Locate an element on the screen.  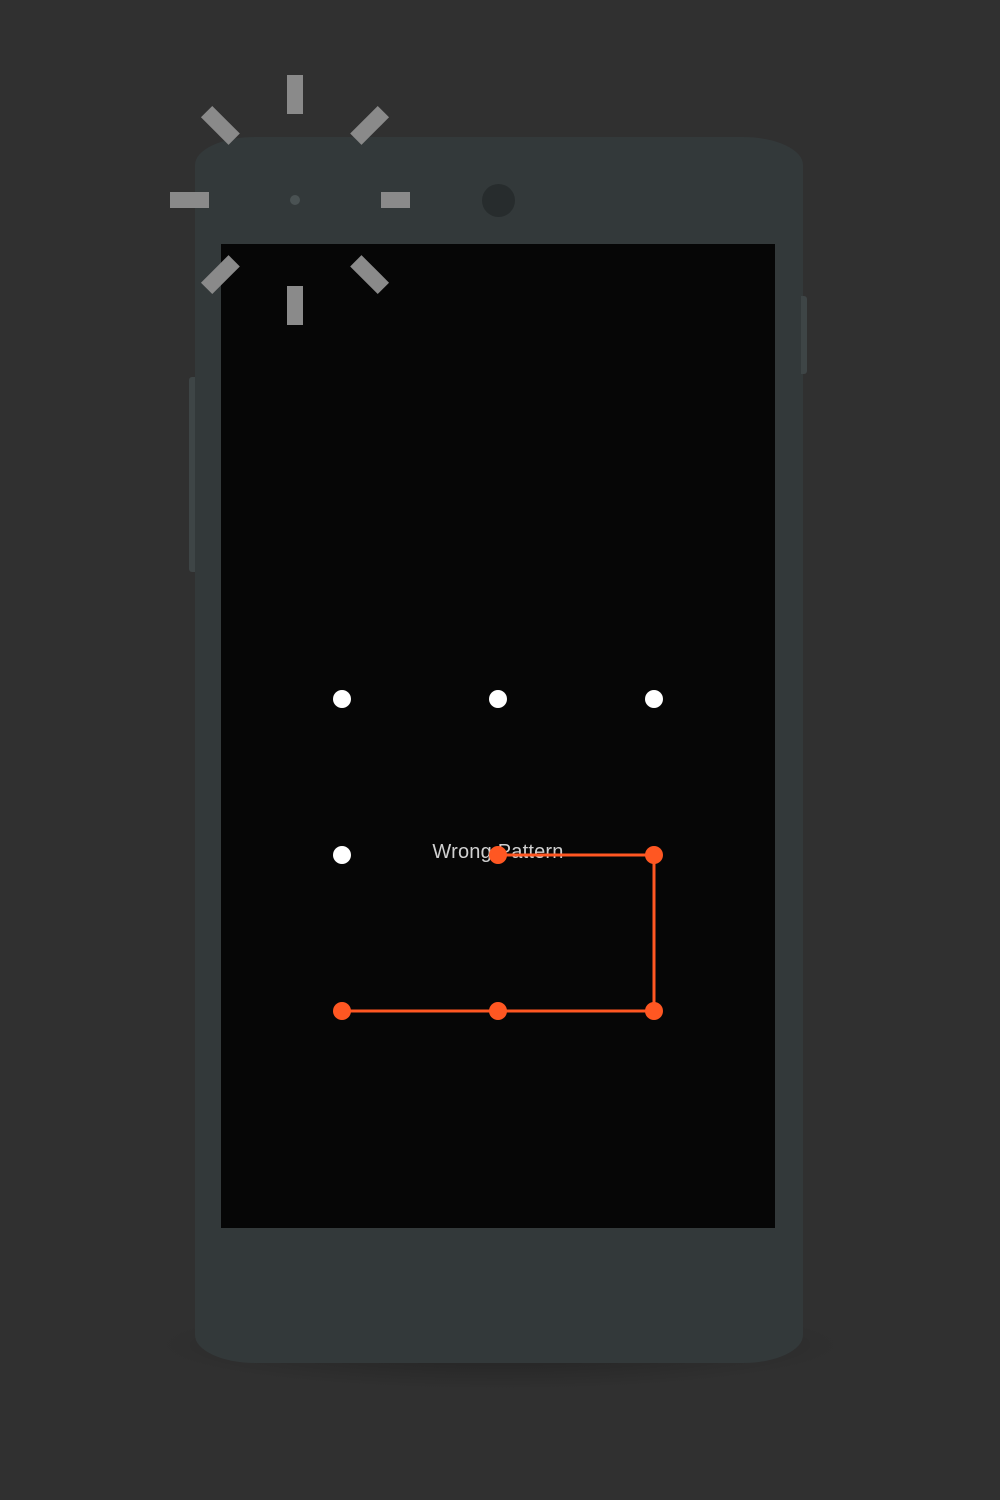
alert-burst-icon is located at coordinates (290, 200).